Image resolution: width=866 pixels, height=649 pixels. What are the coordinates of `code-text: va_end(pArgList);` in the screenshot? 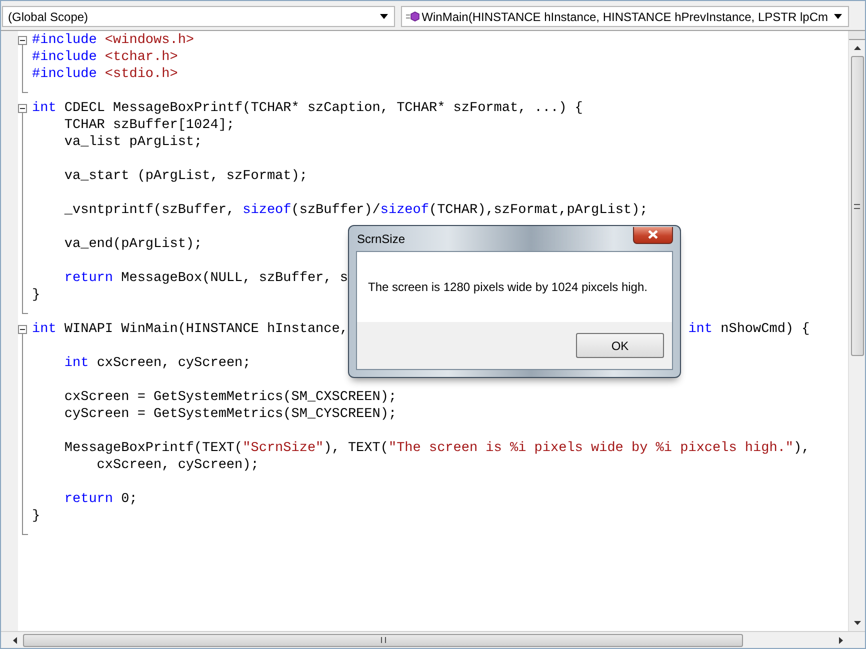 It's located at (132, 244).